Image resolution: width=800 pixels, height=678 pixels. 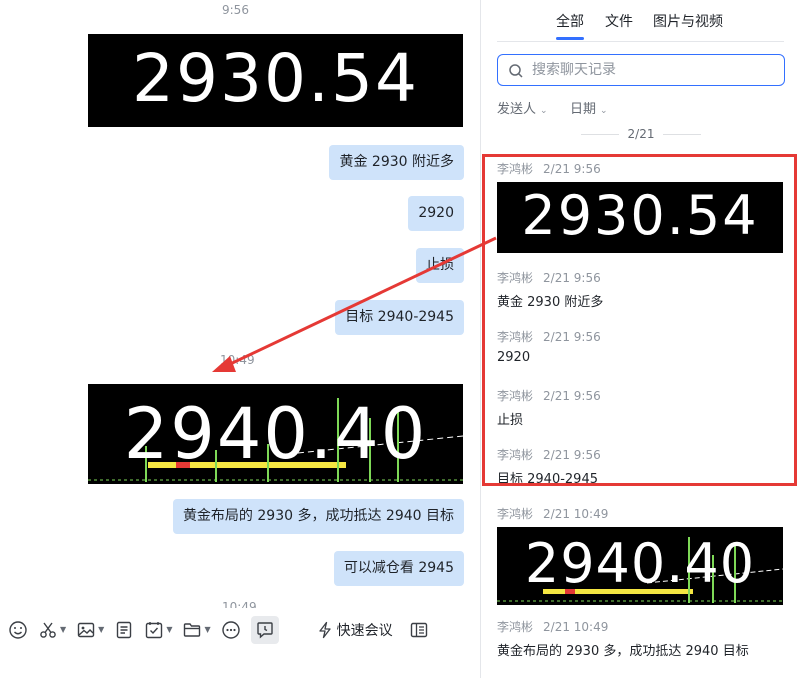 I want to click on document-icon, so click(x=124, y=629).